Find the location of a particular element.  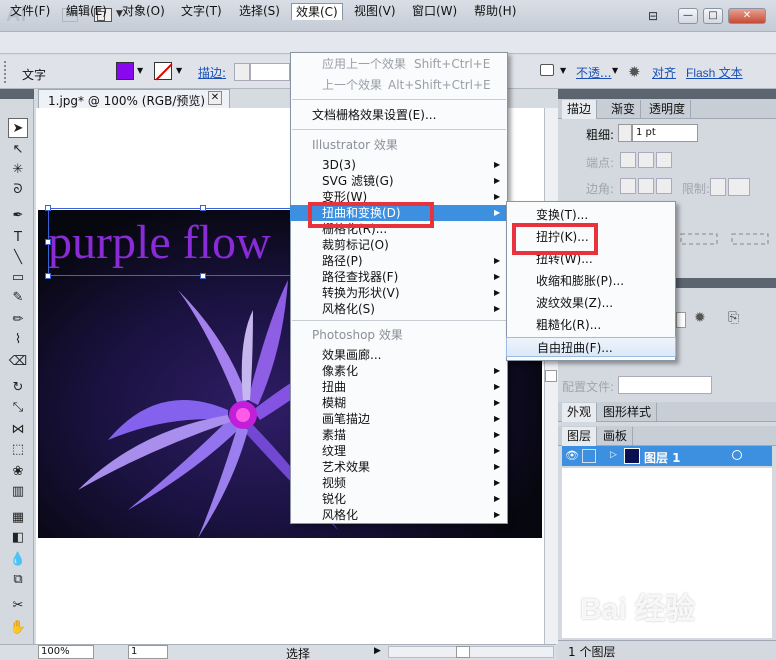

lock-toggle is located at coordinates (589, 456).